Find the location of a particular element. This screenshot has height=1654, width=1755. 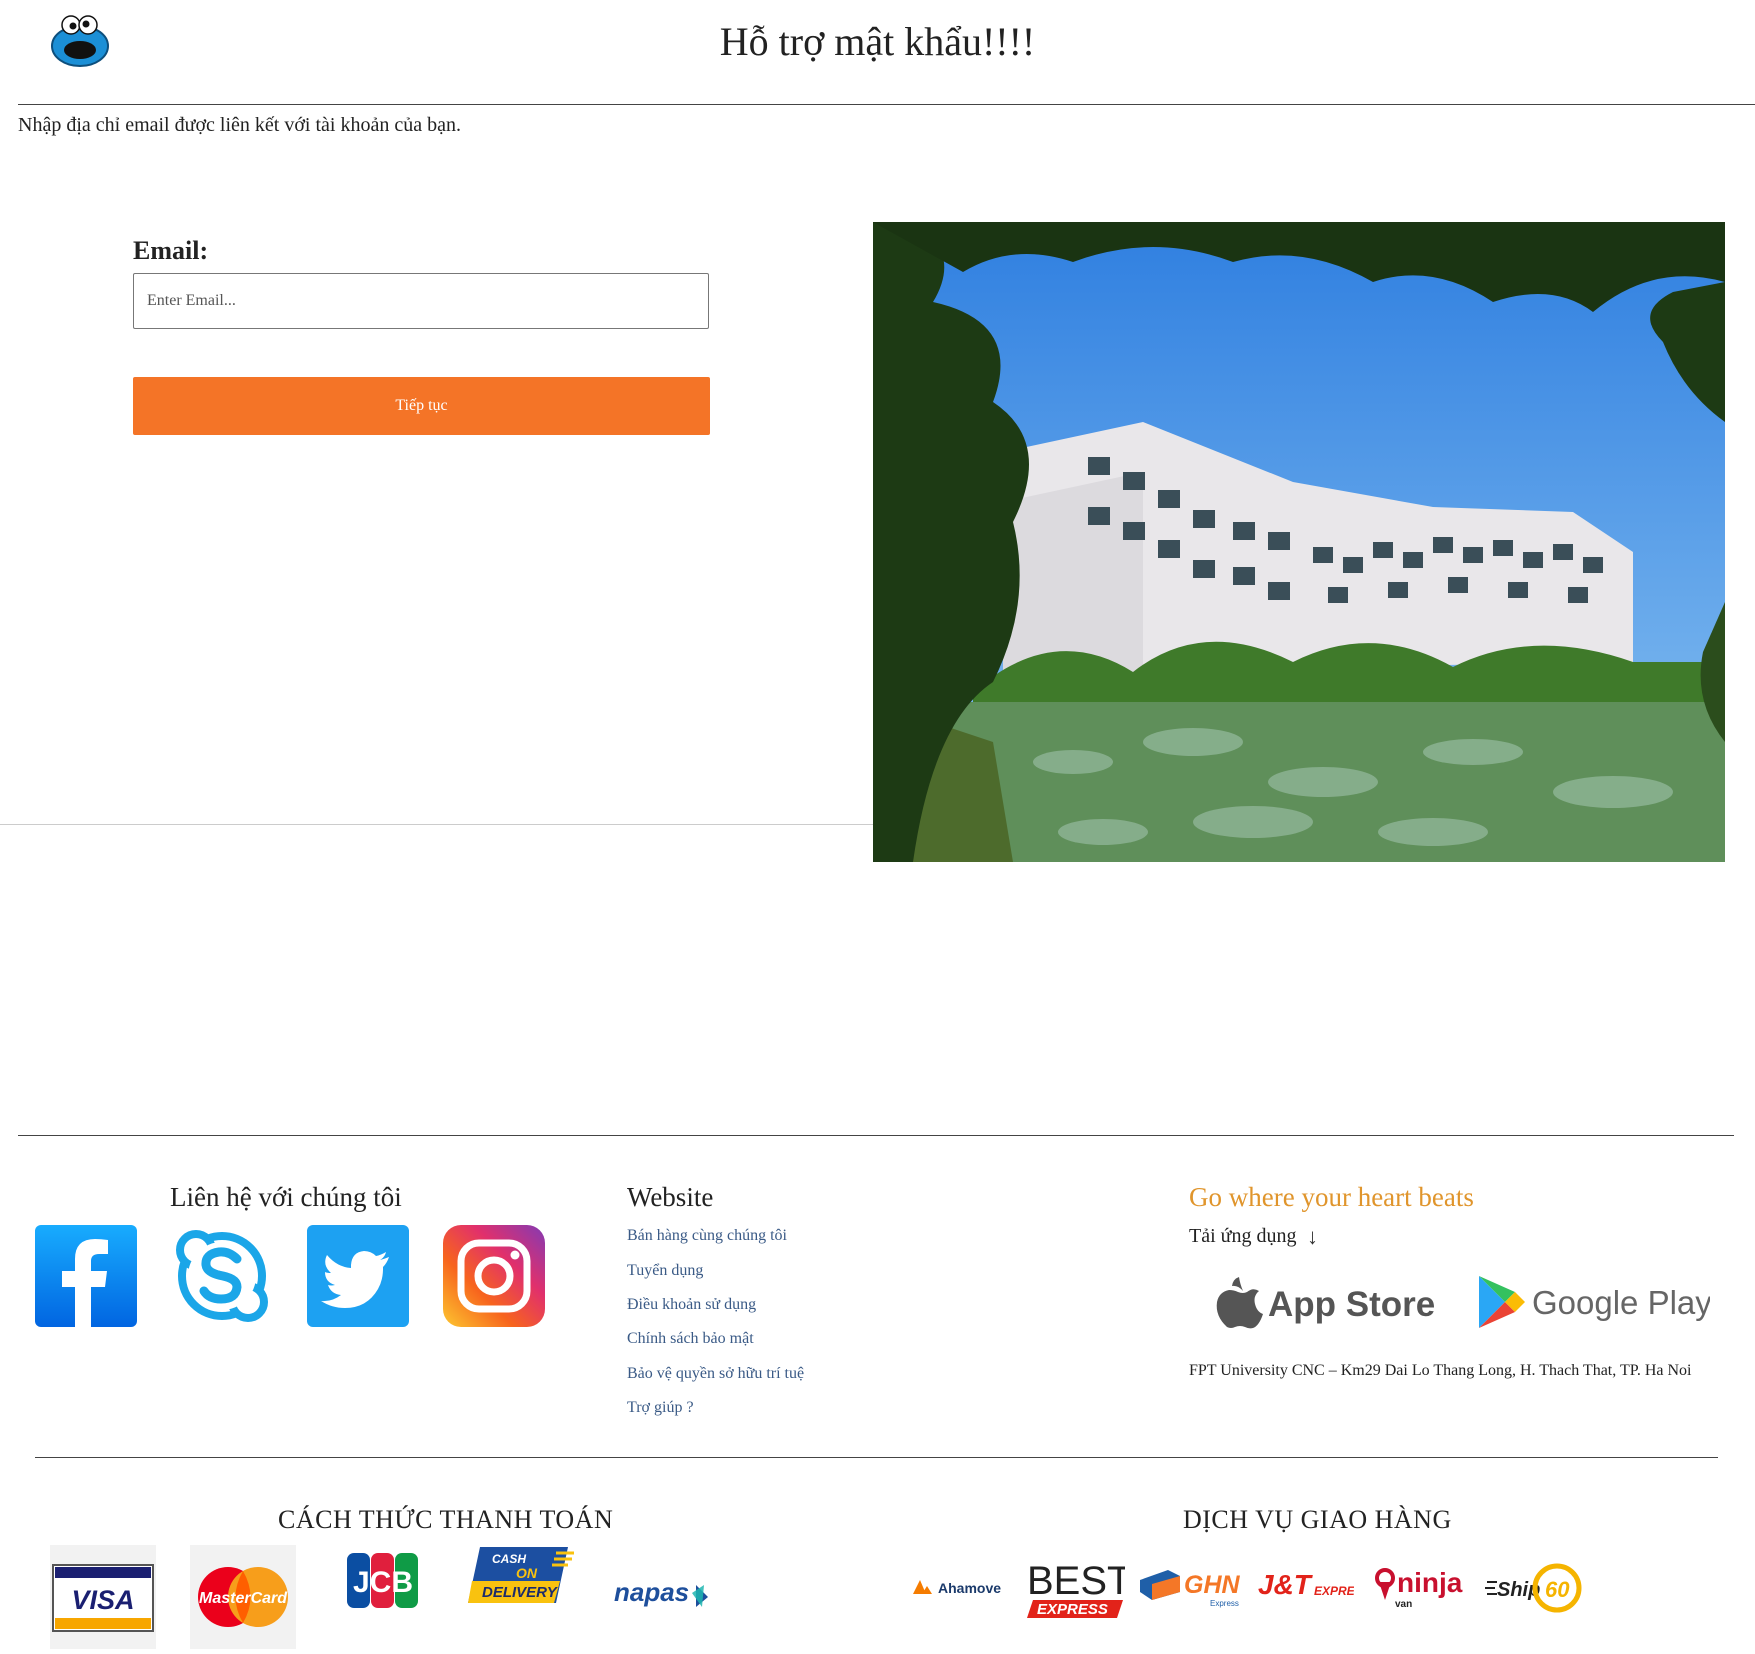

link-help: Trợ giúp ? is located at coordinates (660, 1408).